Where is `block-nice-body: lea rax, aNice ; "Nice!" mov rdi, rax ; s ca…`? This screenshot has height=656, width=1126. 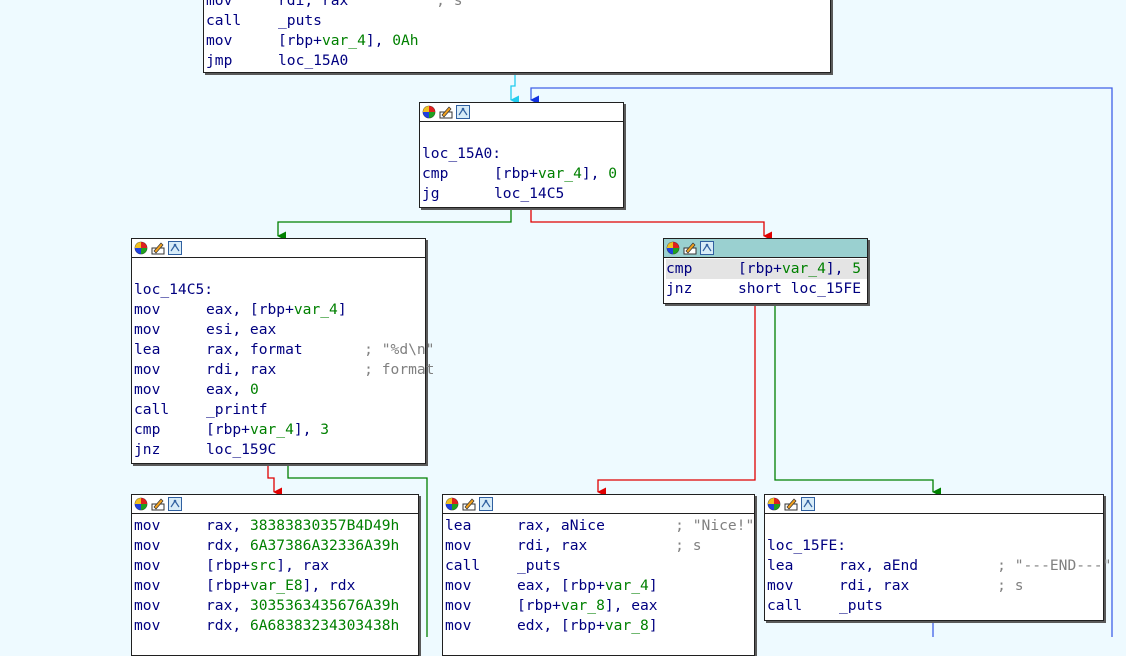
block-nice-body: lea rax, aNice ; "Nice!" mov rdi, rax ; s ca… is located at coordinates (598, 575).